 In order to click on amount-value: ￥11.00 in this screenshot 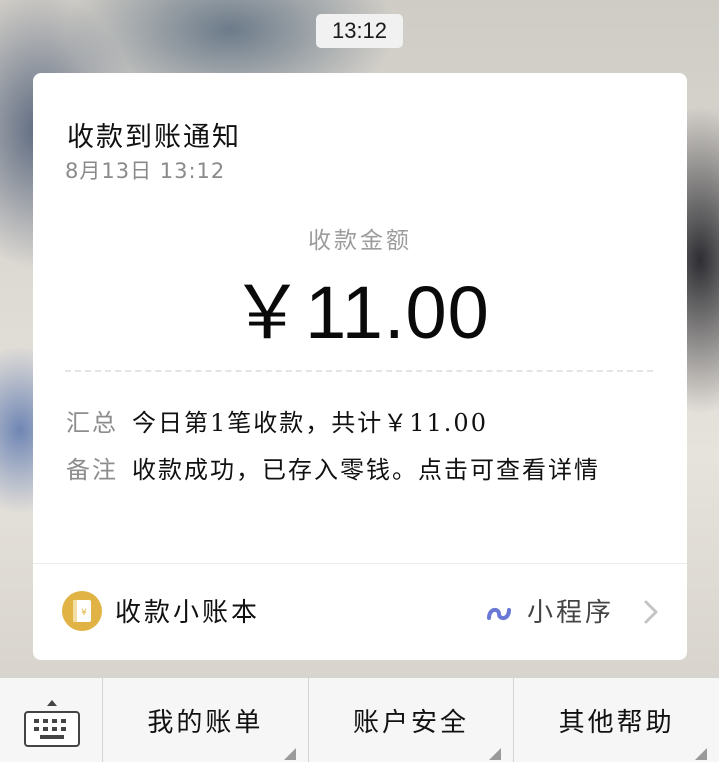, I will do `click(360, 312)`.